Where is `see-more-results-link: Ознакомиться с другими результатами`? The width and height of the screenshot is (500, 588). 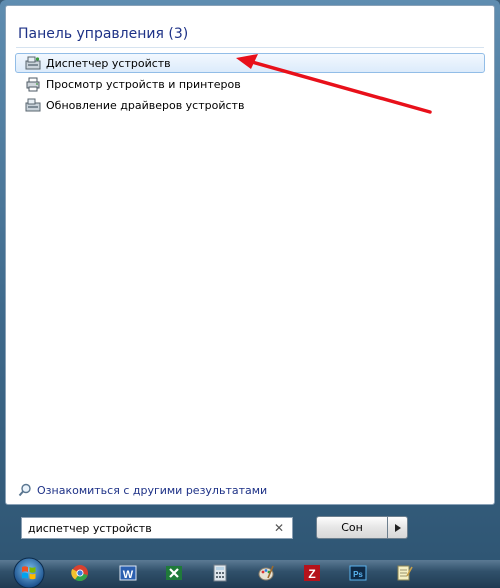 see-more-results-link: Ознакомиться с другими результатами is located at coordinates (142, 490).